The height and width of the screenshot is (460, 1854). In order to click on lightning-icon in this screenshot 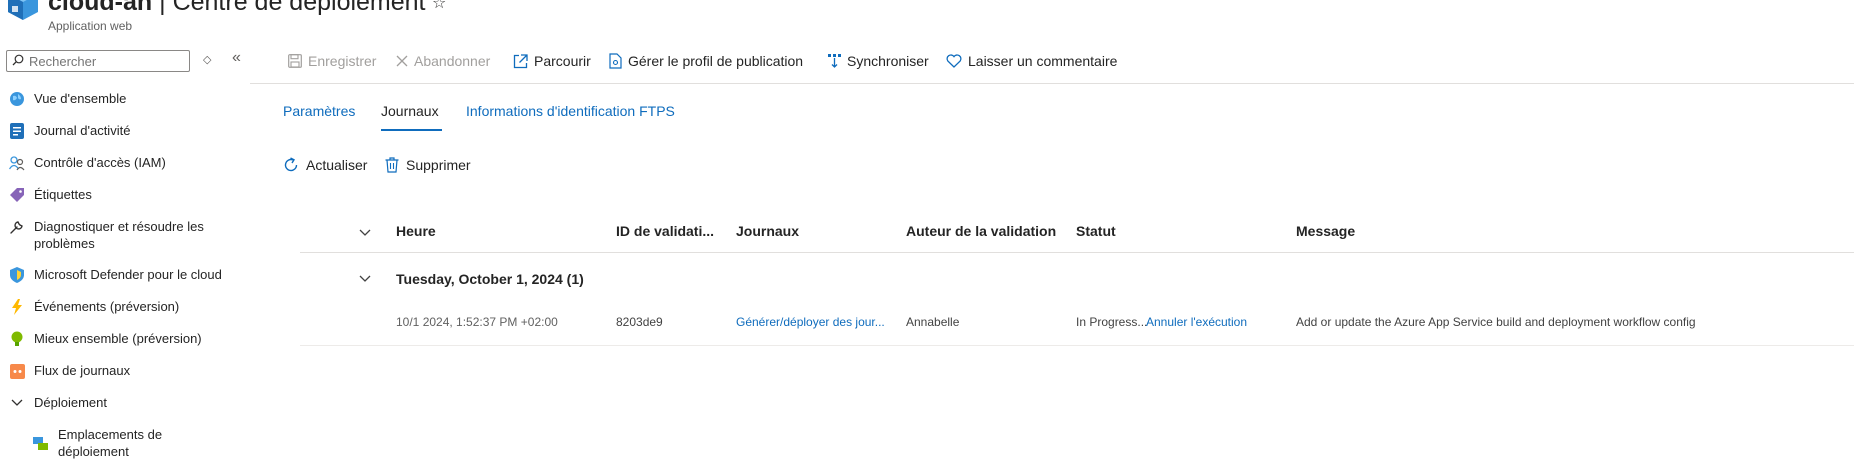, I will do `click(17, 307)`.